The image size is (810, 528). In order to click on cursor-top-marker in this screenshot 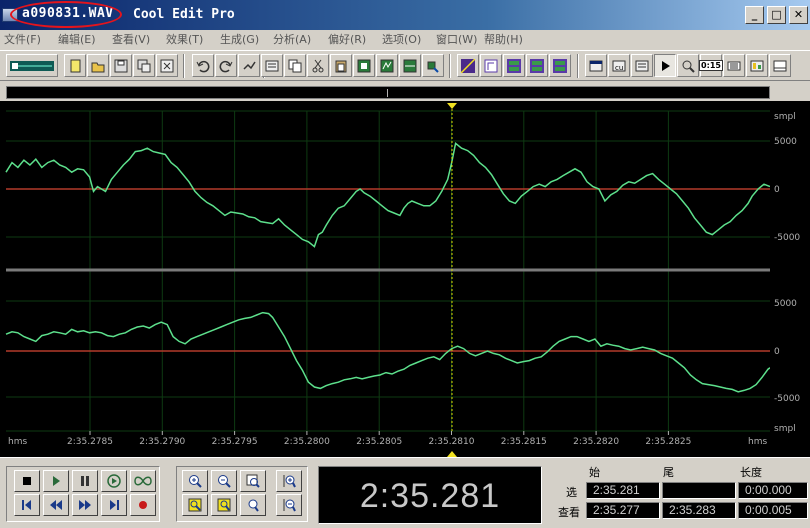, I will do `click(452, 106)`.